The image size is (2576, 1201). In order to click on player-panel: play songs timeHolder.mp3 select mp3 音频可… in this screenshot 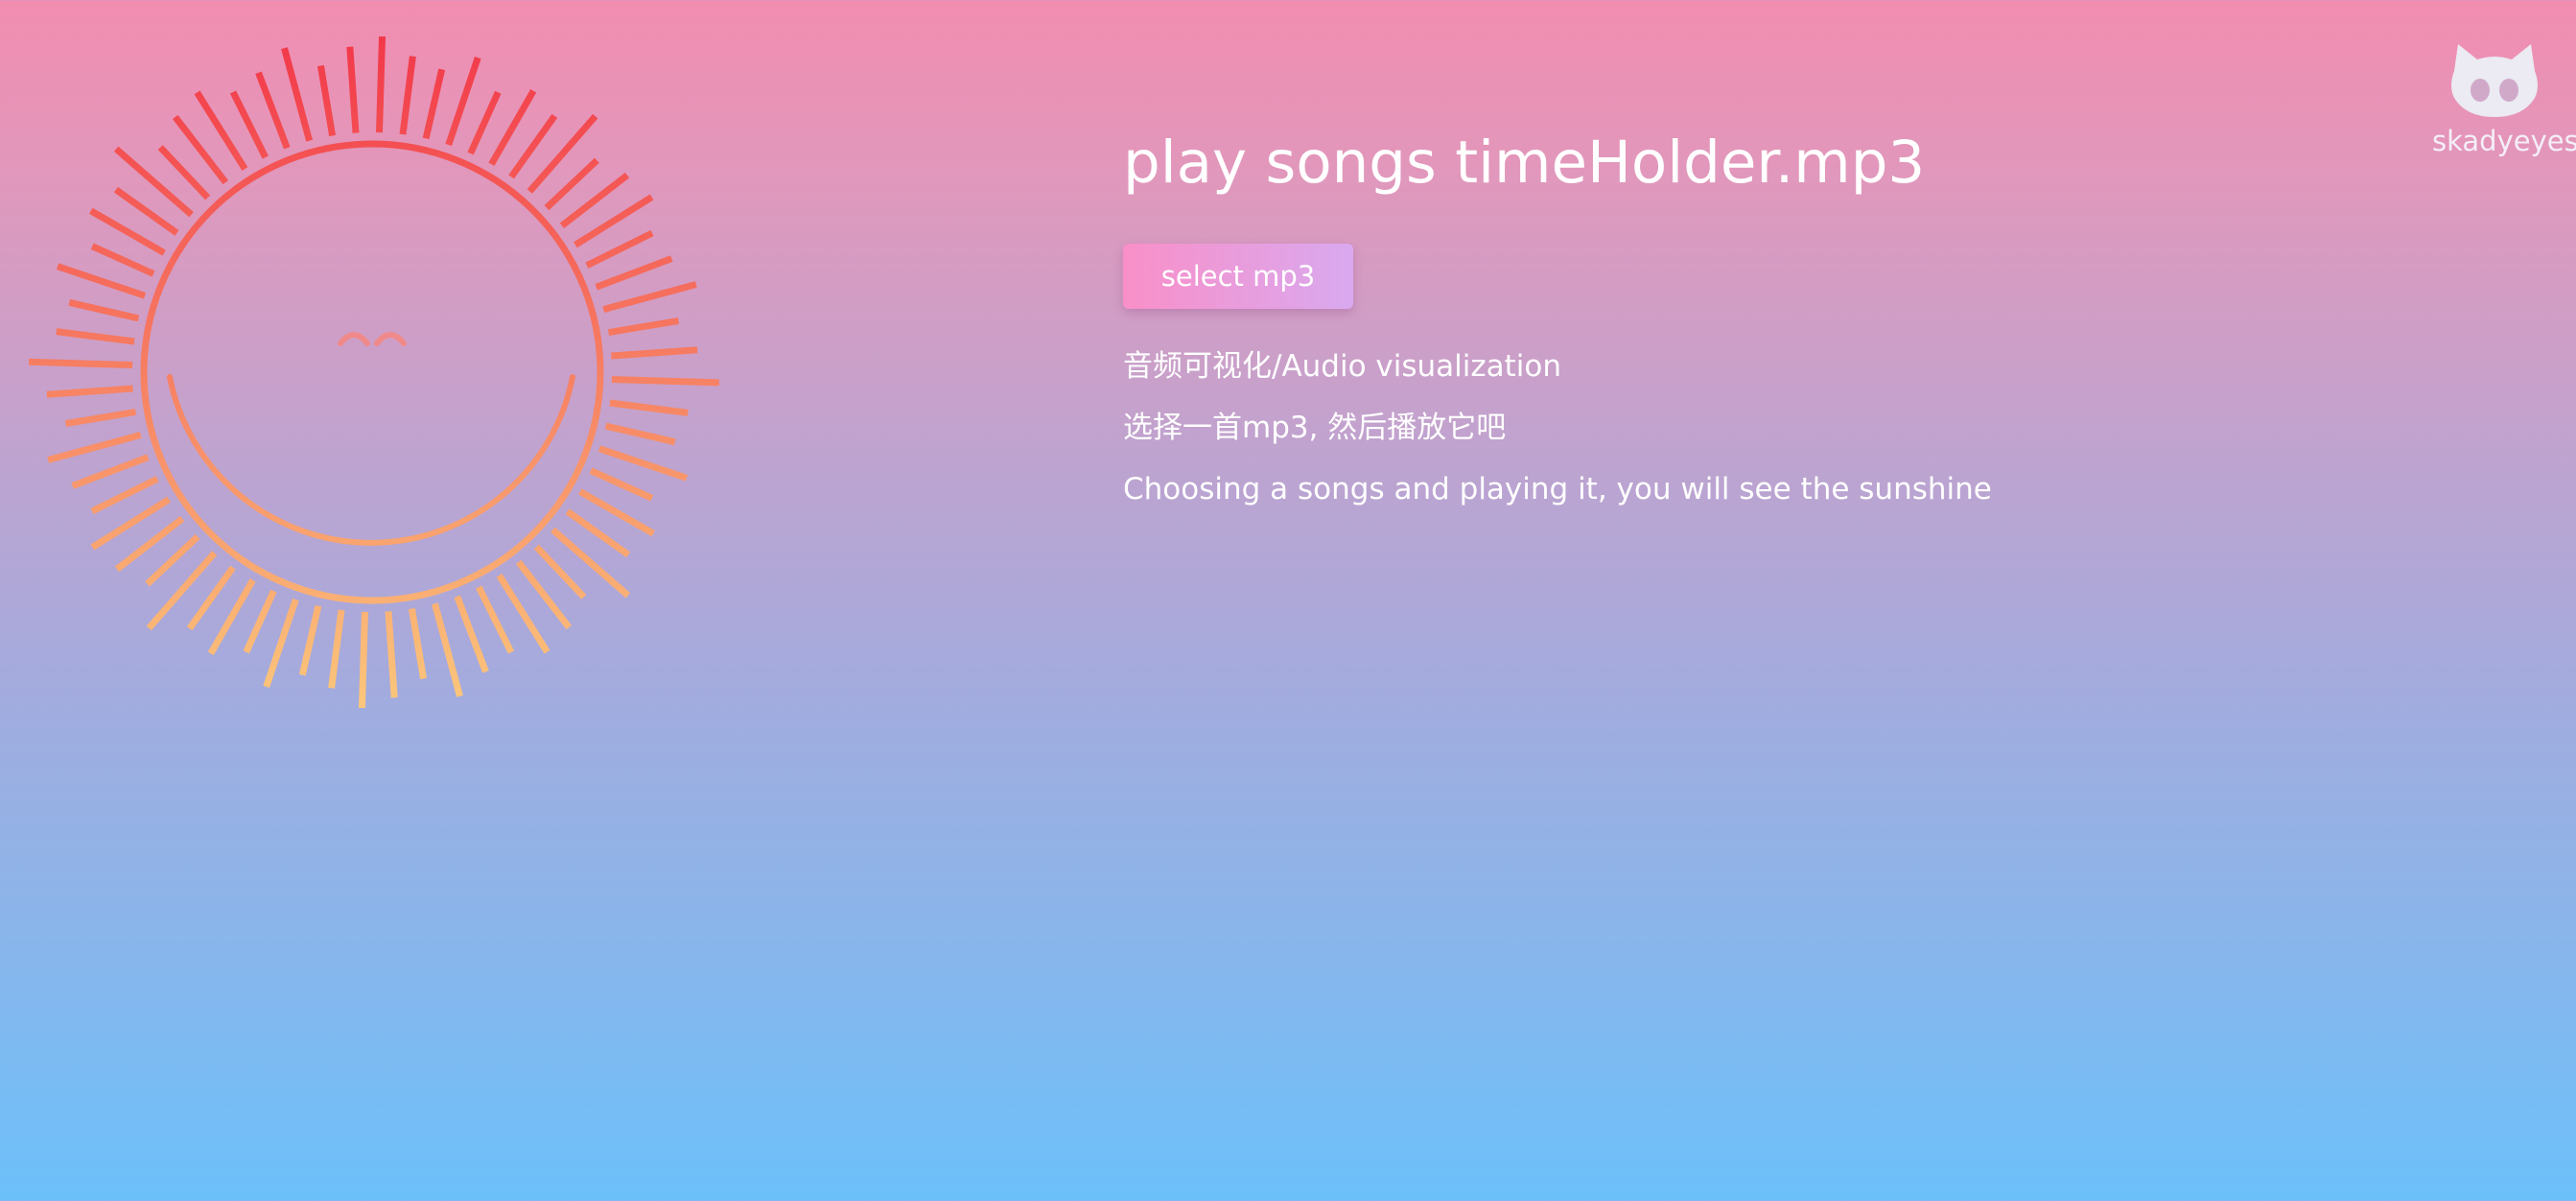, I will do `click(1557, 317)`.